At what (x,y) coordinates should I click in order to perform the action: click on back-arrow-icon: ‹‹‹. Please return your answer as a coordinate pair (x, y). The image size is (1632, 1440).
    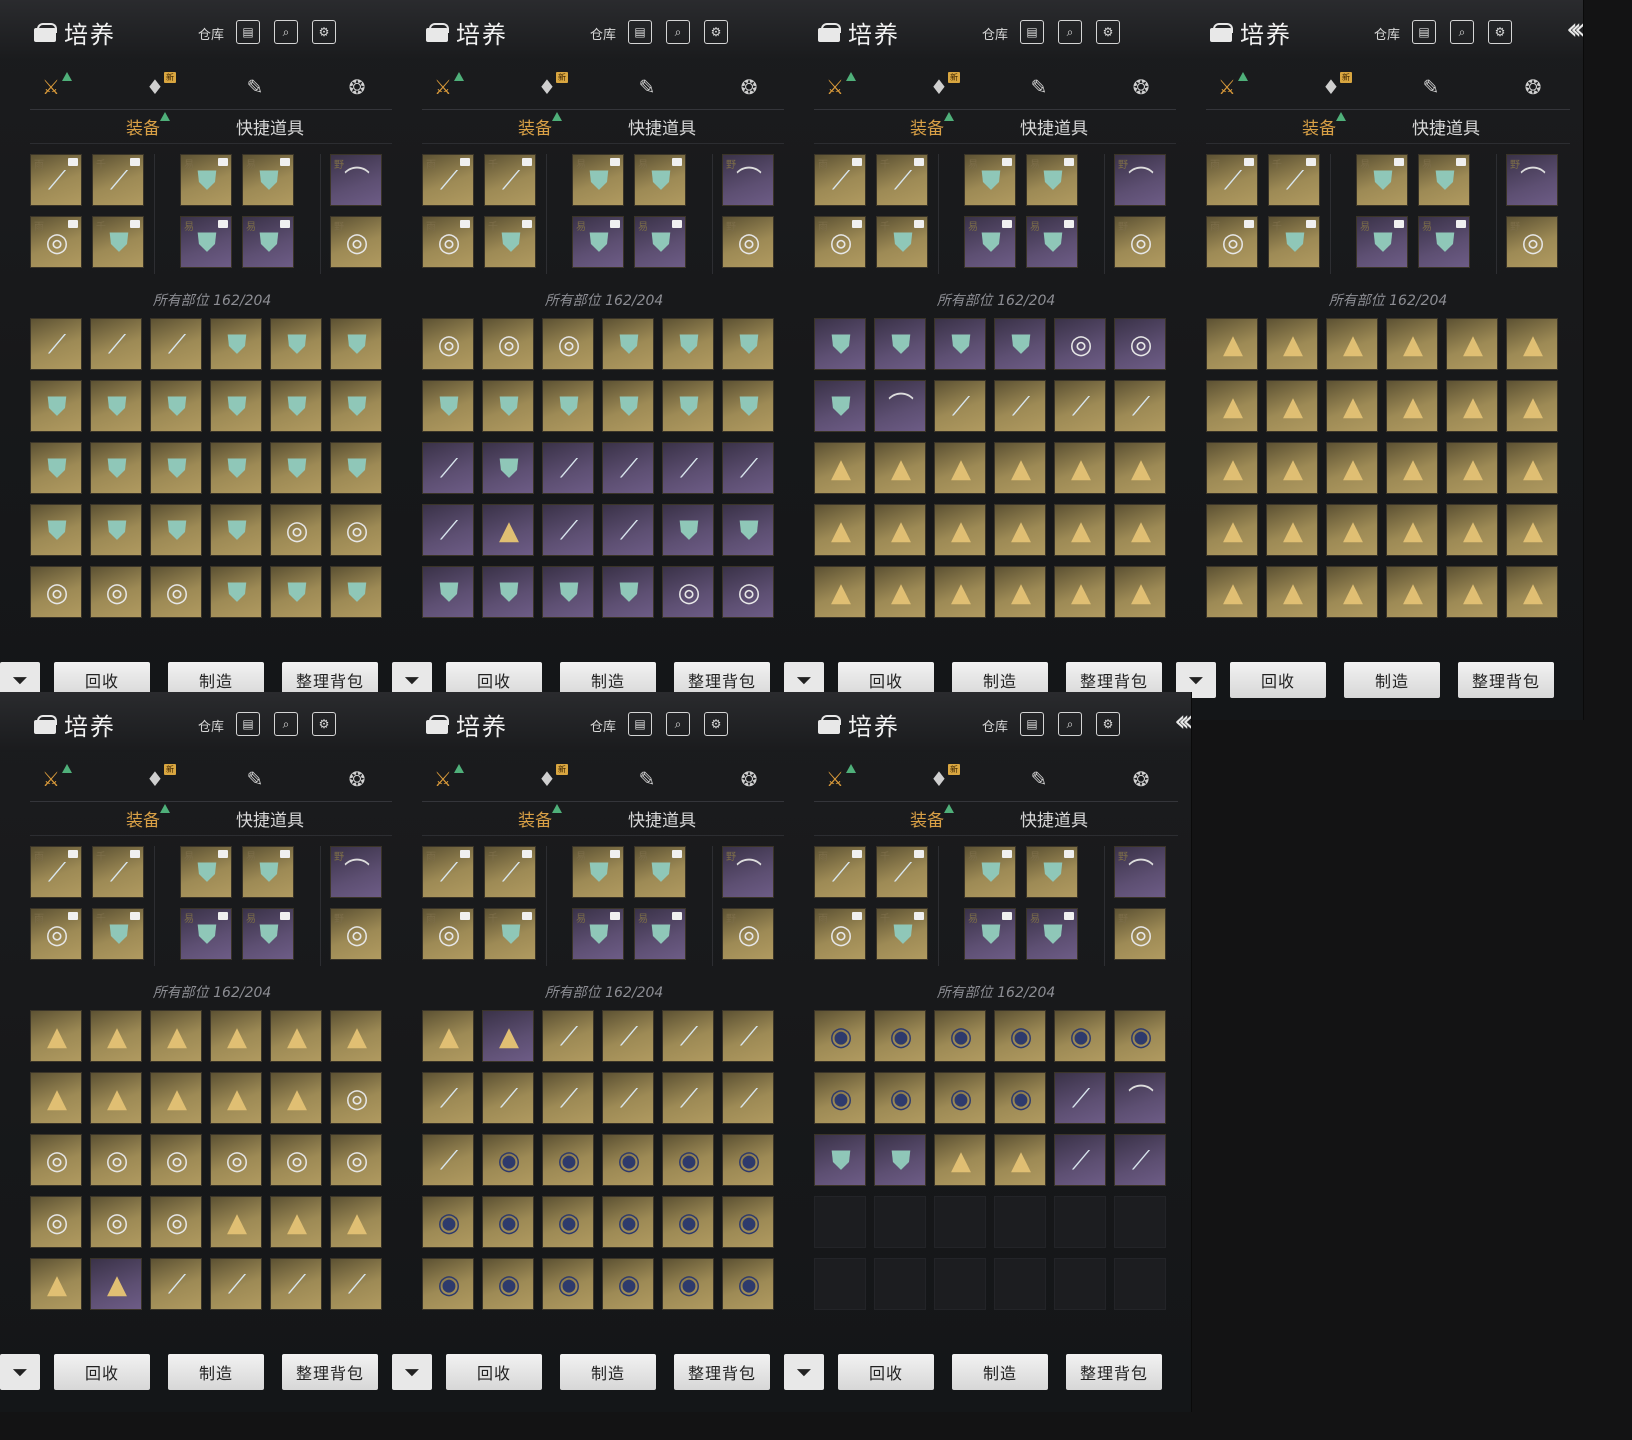
    Looking at the image, I should click on (1574, 29).